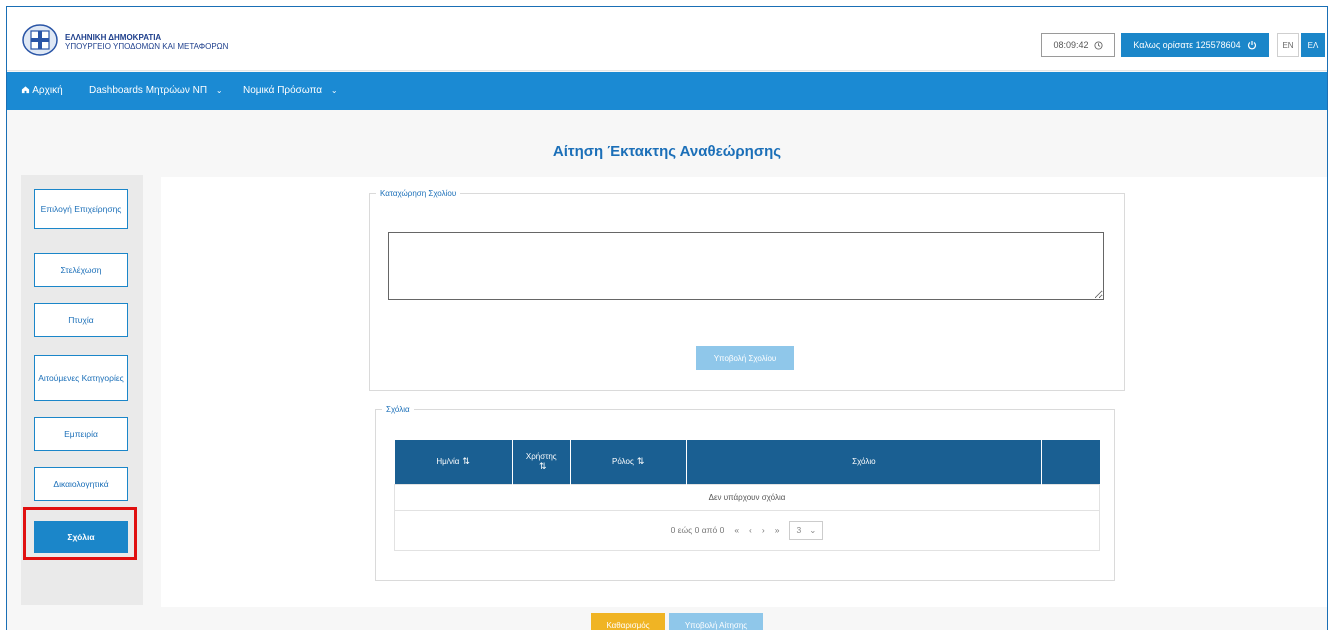 The height and width of the screenshot is (630, 1334). Describe the element at coordinates (81, 320) in the screenshot. I see `step-degrees: Πτυχία` at that location.